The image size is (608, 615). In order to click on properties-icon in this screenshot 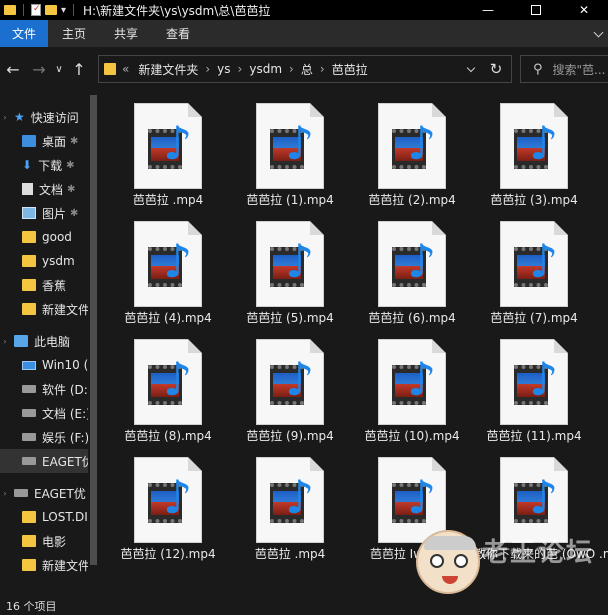, I will do `click(36, 10)`.